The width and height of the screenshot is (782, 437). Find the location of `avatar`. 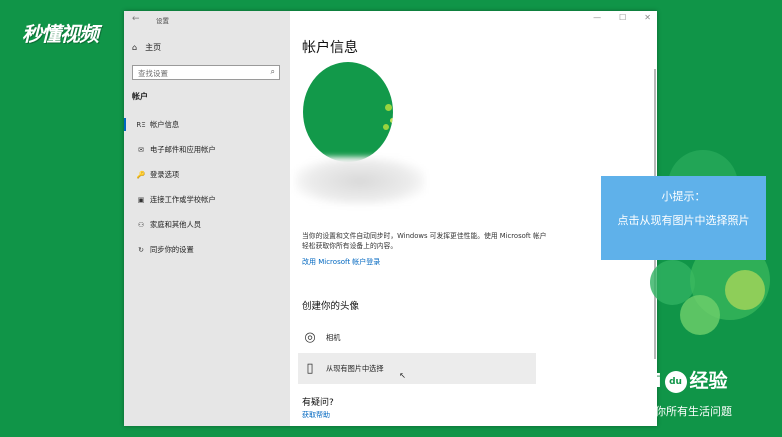

avatar is located at coordinates (348, 112).